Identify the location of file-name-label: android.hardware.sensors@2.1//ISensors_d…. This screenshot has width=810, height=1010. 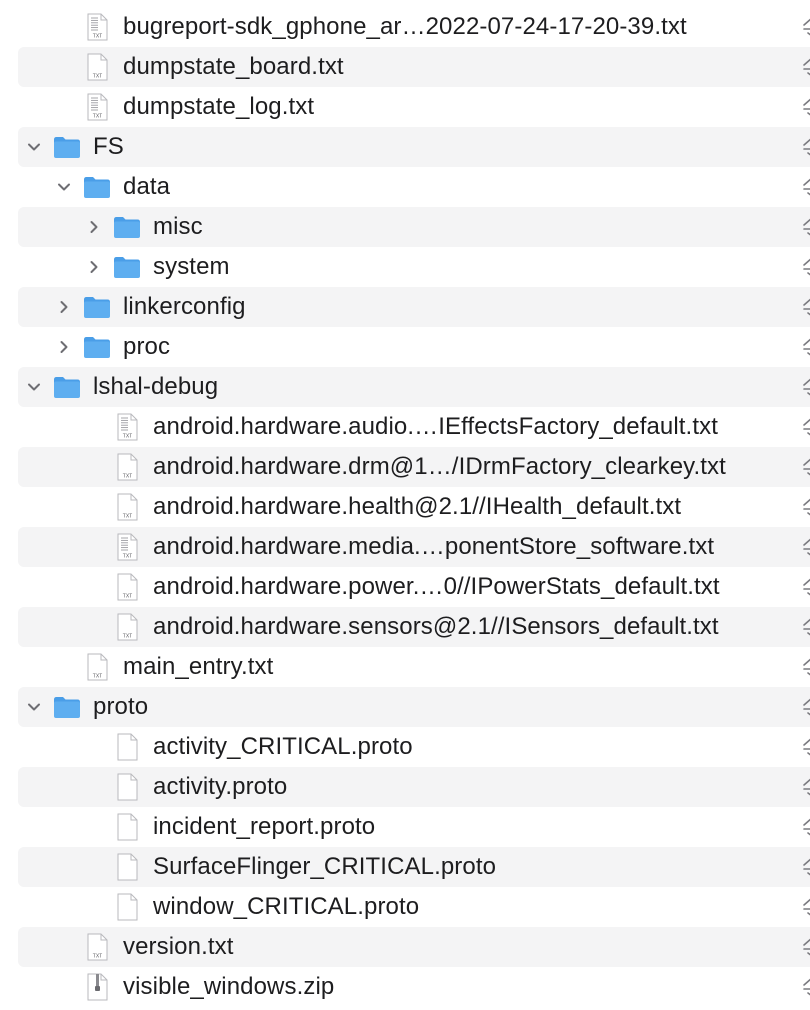
(436, 626).